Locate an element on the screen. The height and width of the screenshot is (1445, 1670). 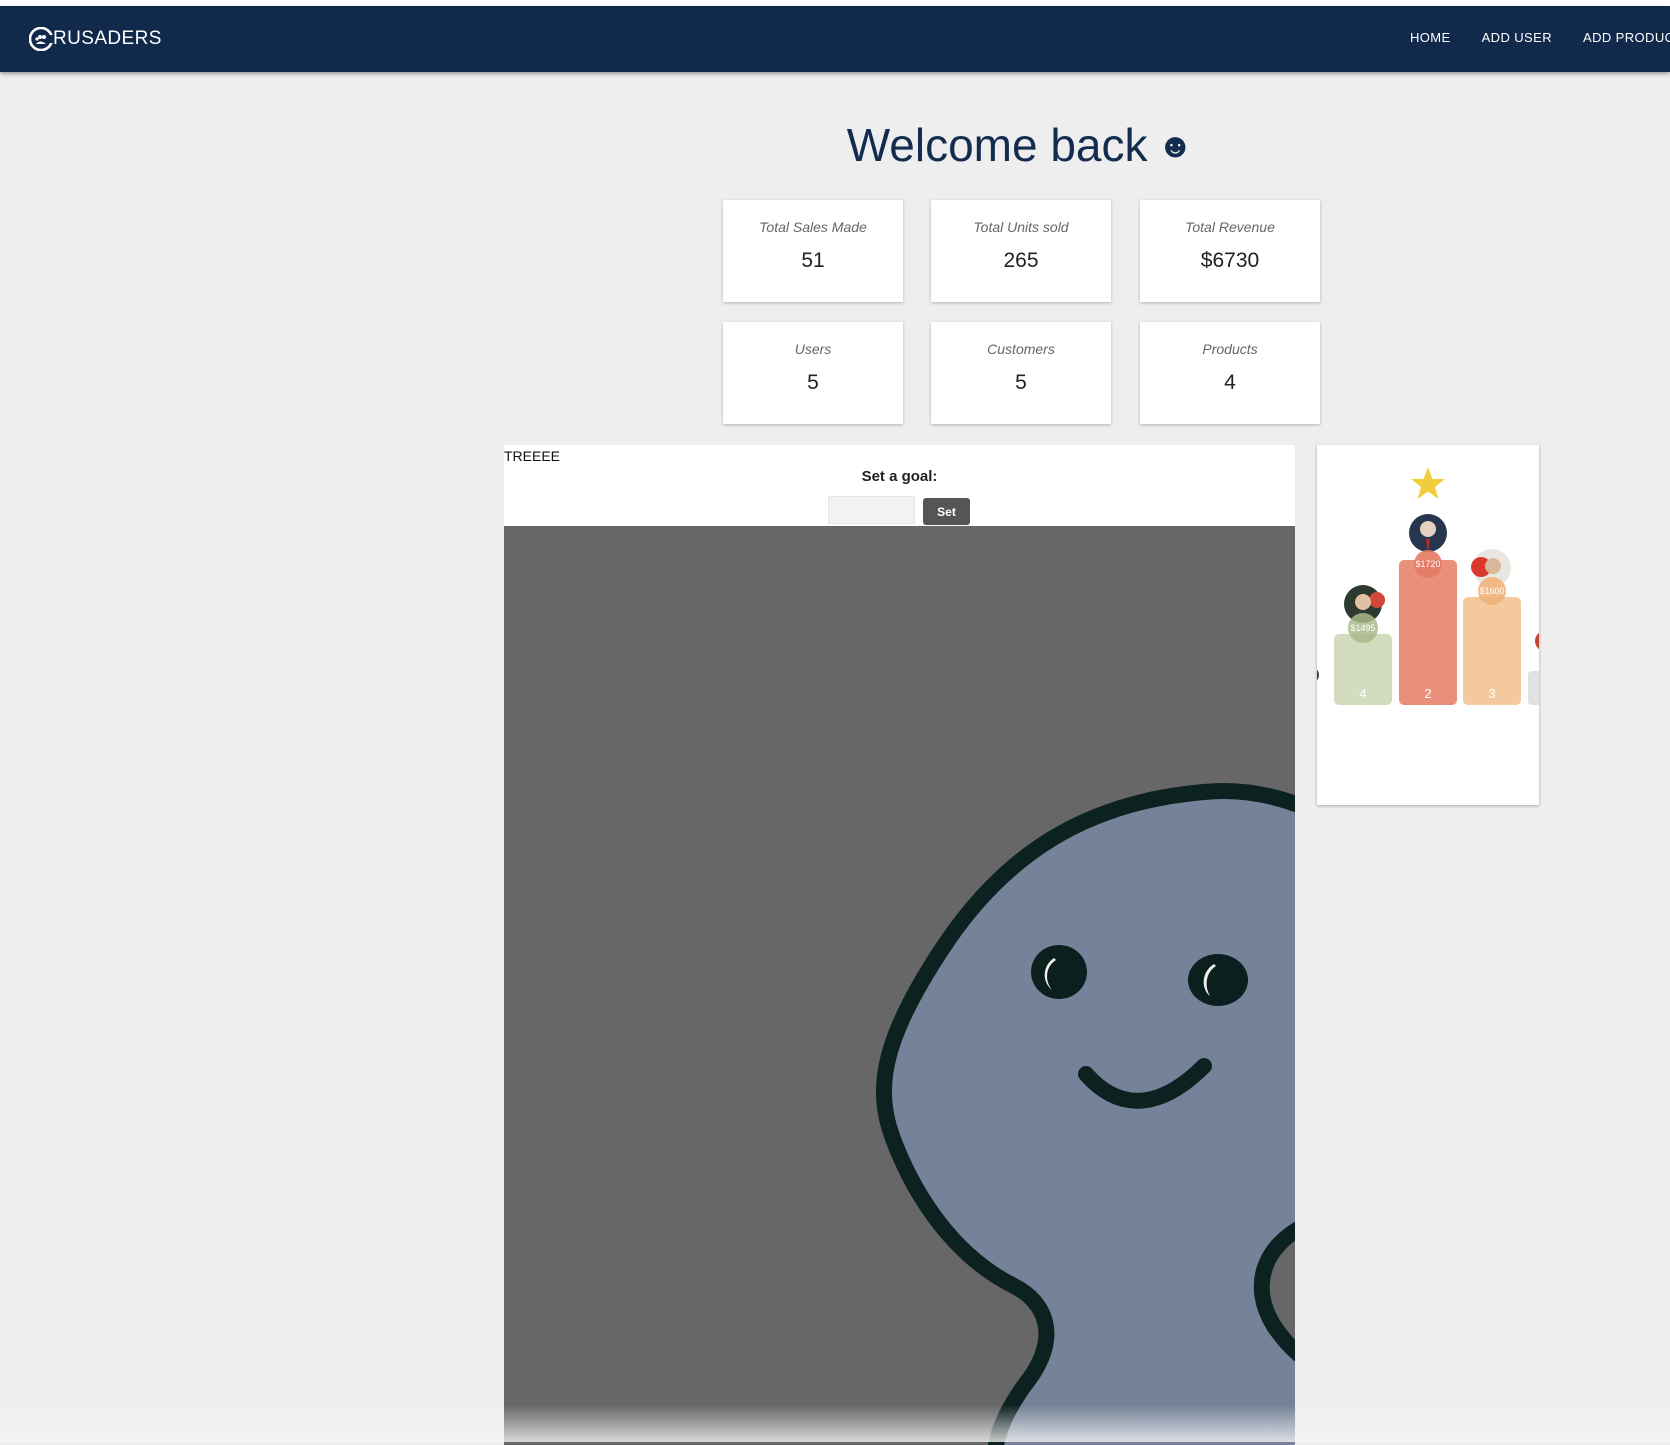
welcome-text: Welcome back is located at coordinates (997, 145).